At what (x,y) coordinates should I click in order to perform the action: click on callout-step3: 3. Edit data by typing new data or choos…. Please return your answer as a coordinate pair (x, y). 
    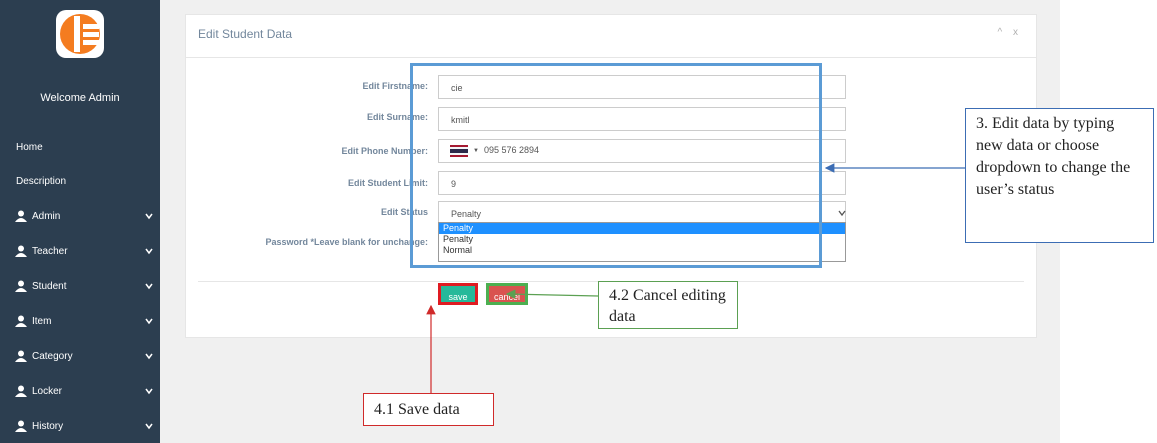
    Looking at the image, I should click on (1059, 175).